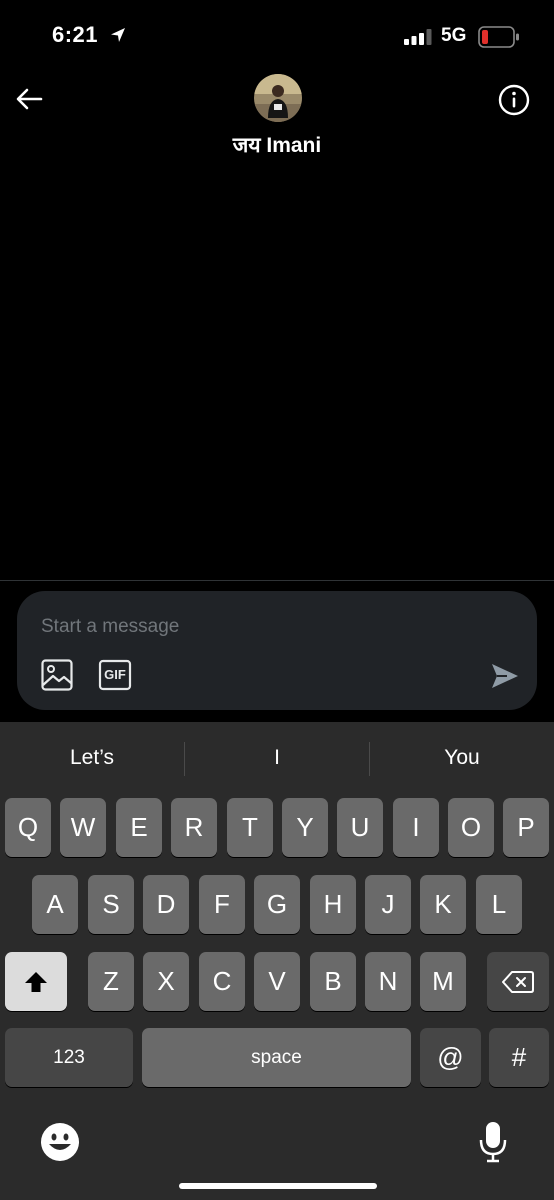 The width and height of the screenshot is (554, 1200). Describe the element at coordinates (69, 1057) in the screenshot. I see `numbers-key: 123` at that location.